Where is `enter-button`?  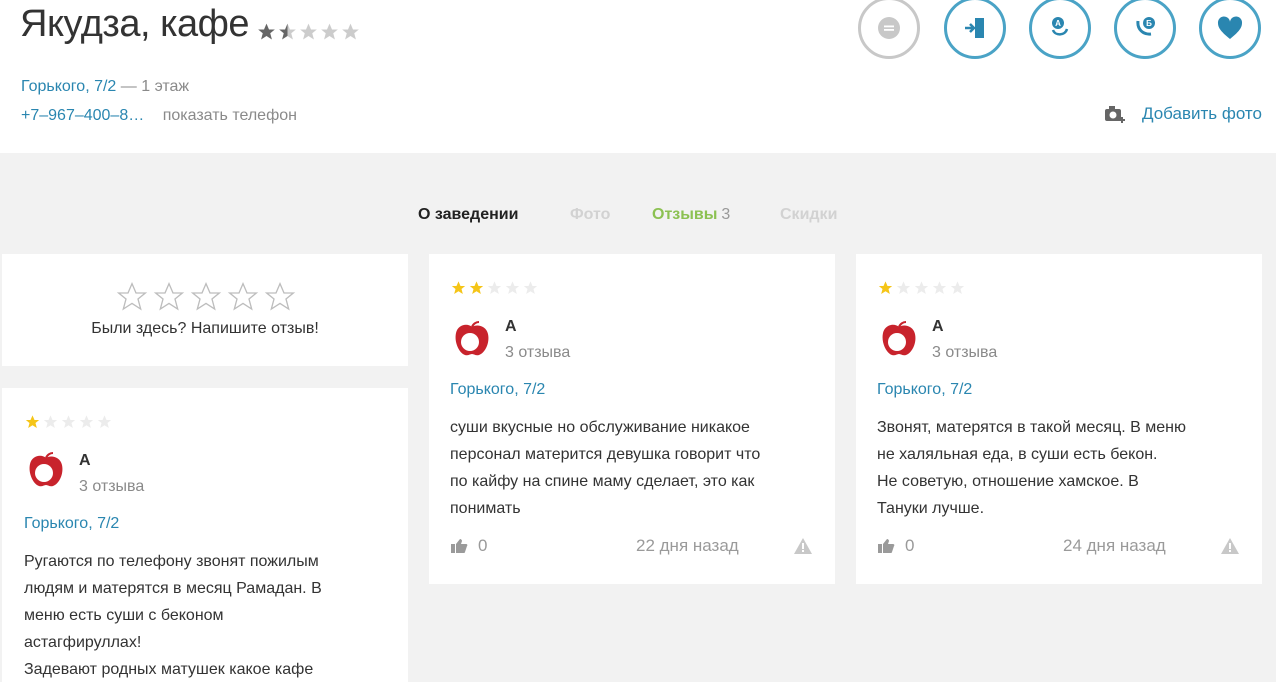
enter-button is located at coordinates (975, 29).